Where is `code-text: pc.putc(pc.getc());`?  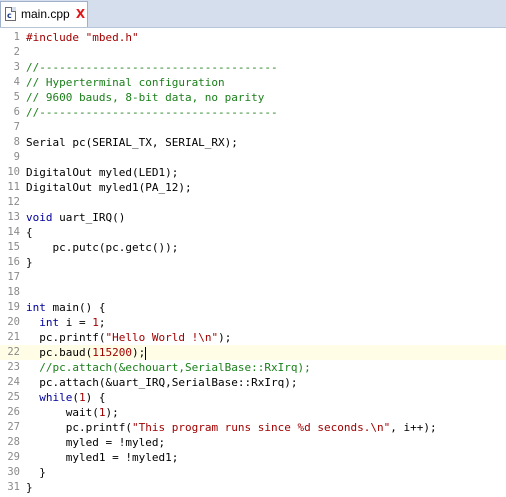 code-text: pc.putc(pc.getc()); is located at coordinates (102, 247).